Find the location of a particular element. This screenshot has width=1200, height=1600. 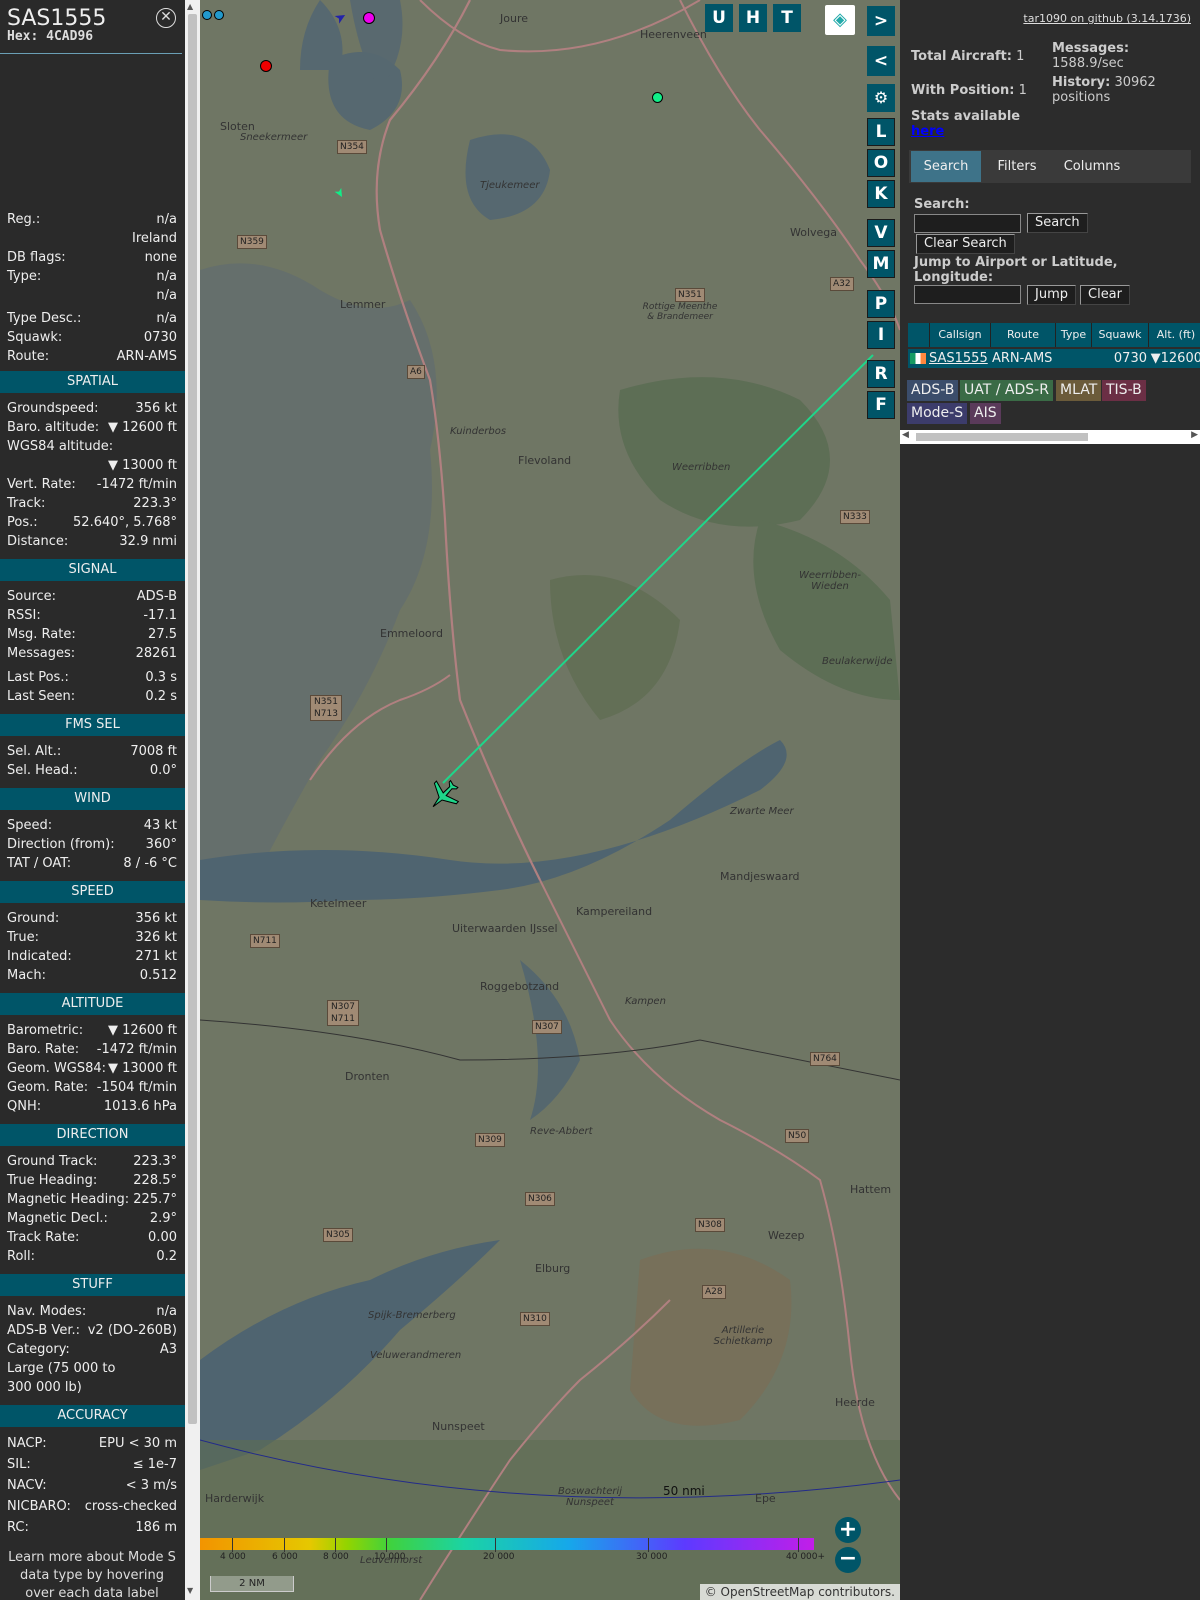

detail-label: Roll: is located at coordinates (21, 1256).